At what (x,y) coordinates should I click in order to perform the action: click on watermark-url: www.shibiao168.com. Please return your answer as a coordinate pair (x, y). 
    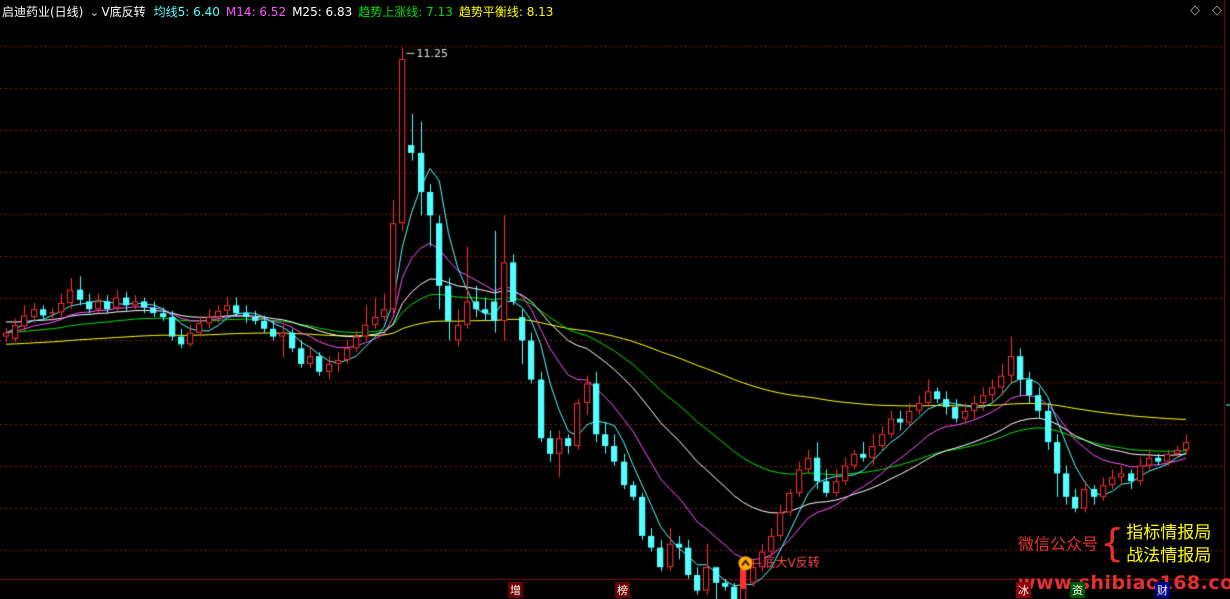
    Looking at the image, I should click on (1124, 583).